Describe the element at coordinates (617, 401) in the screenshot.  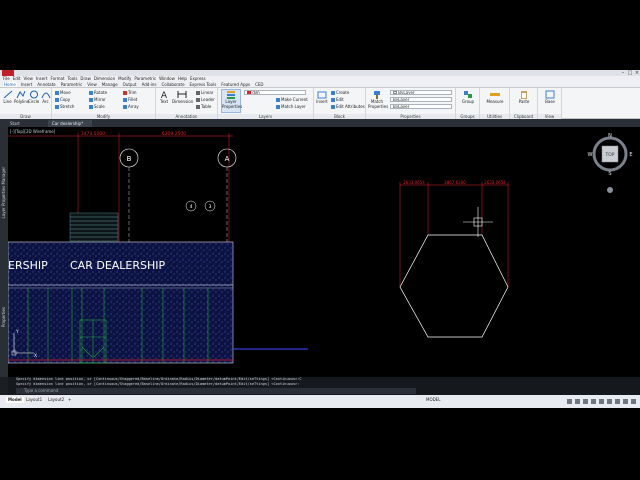
I see `annotation-scale-icon` at that location.